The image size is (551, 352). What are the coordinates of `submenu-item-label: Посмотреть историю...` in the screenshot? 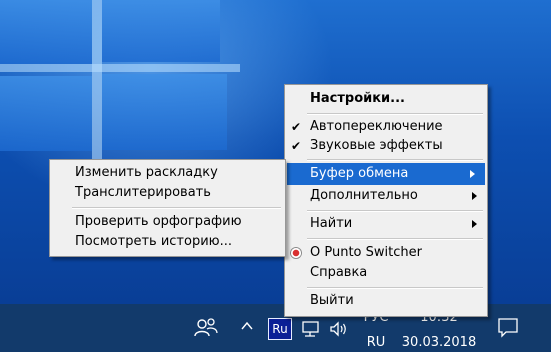 It's located at (153, 241).